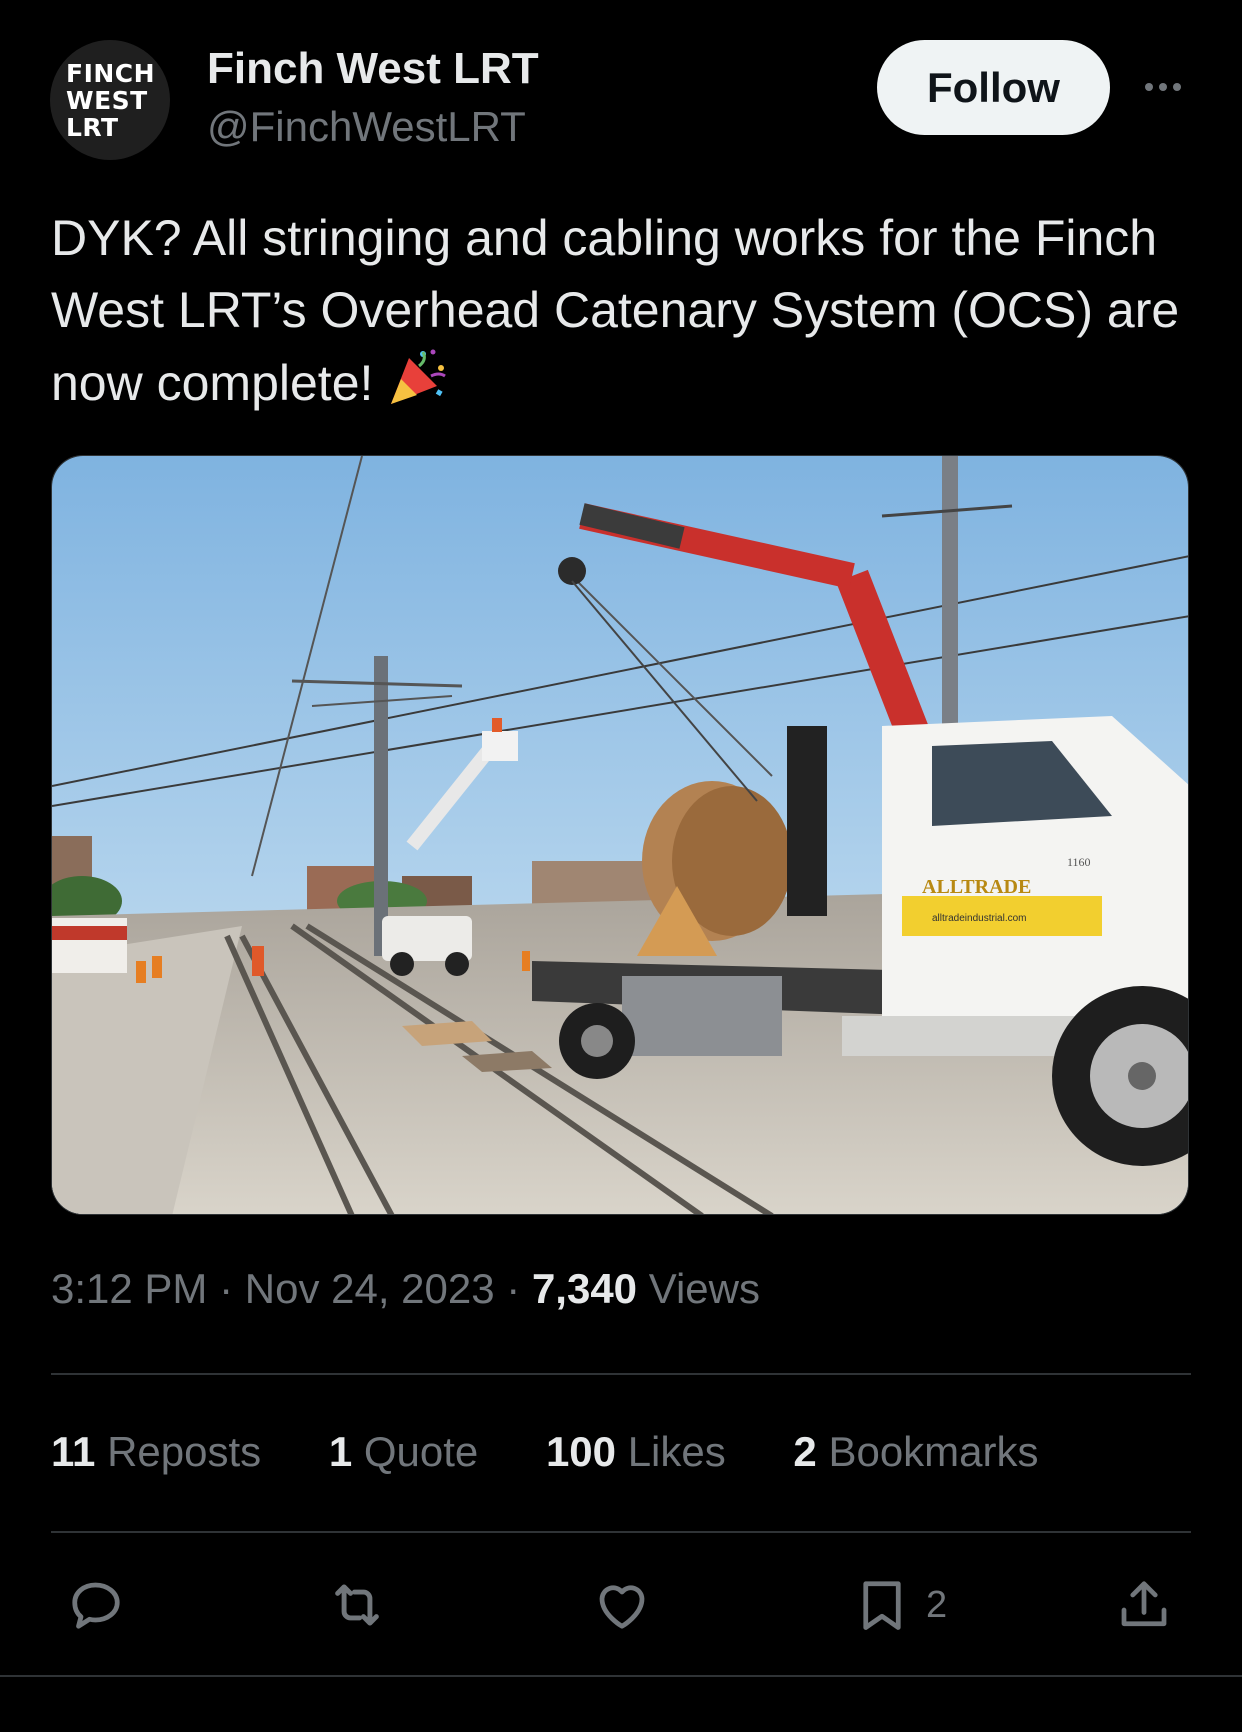  Describe the element at coordinates (340, 1451) in the screenshot. I see `quotes-count: 1` at that location.